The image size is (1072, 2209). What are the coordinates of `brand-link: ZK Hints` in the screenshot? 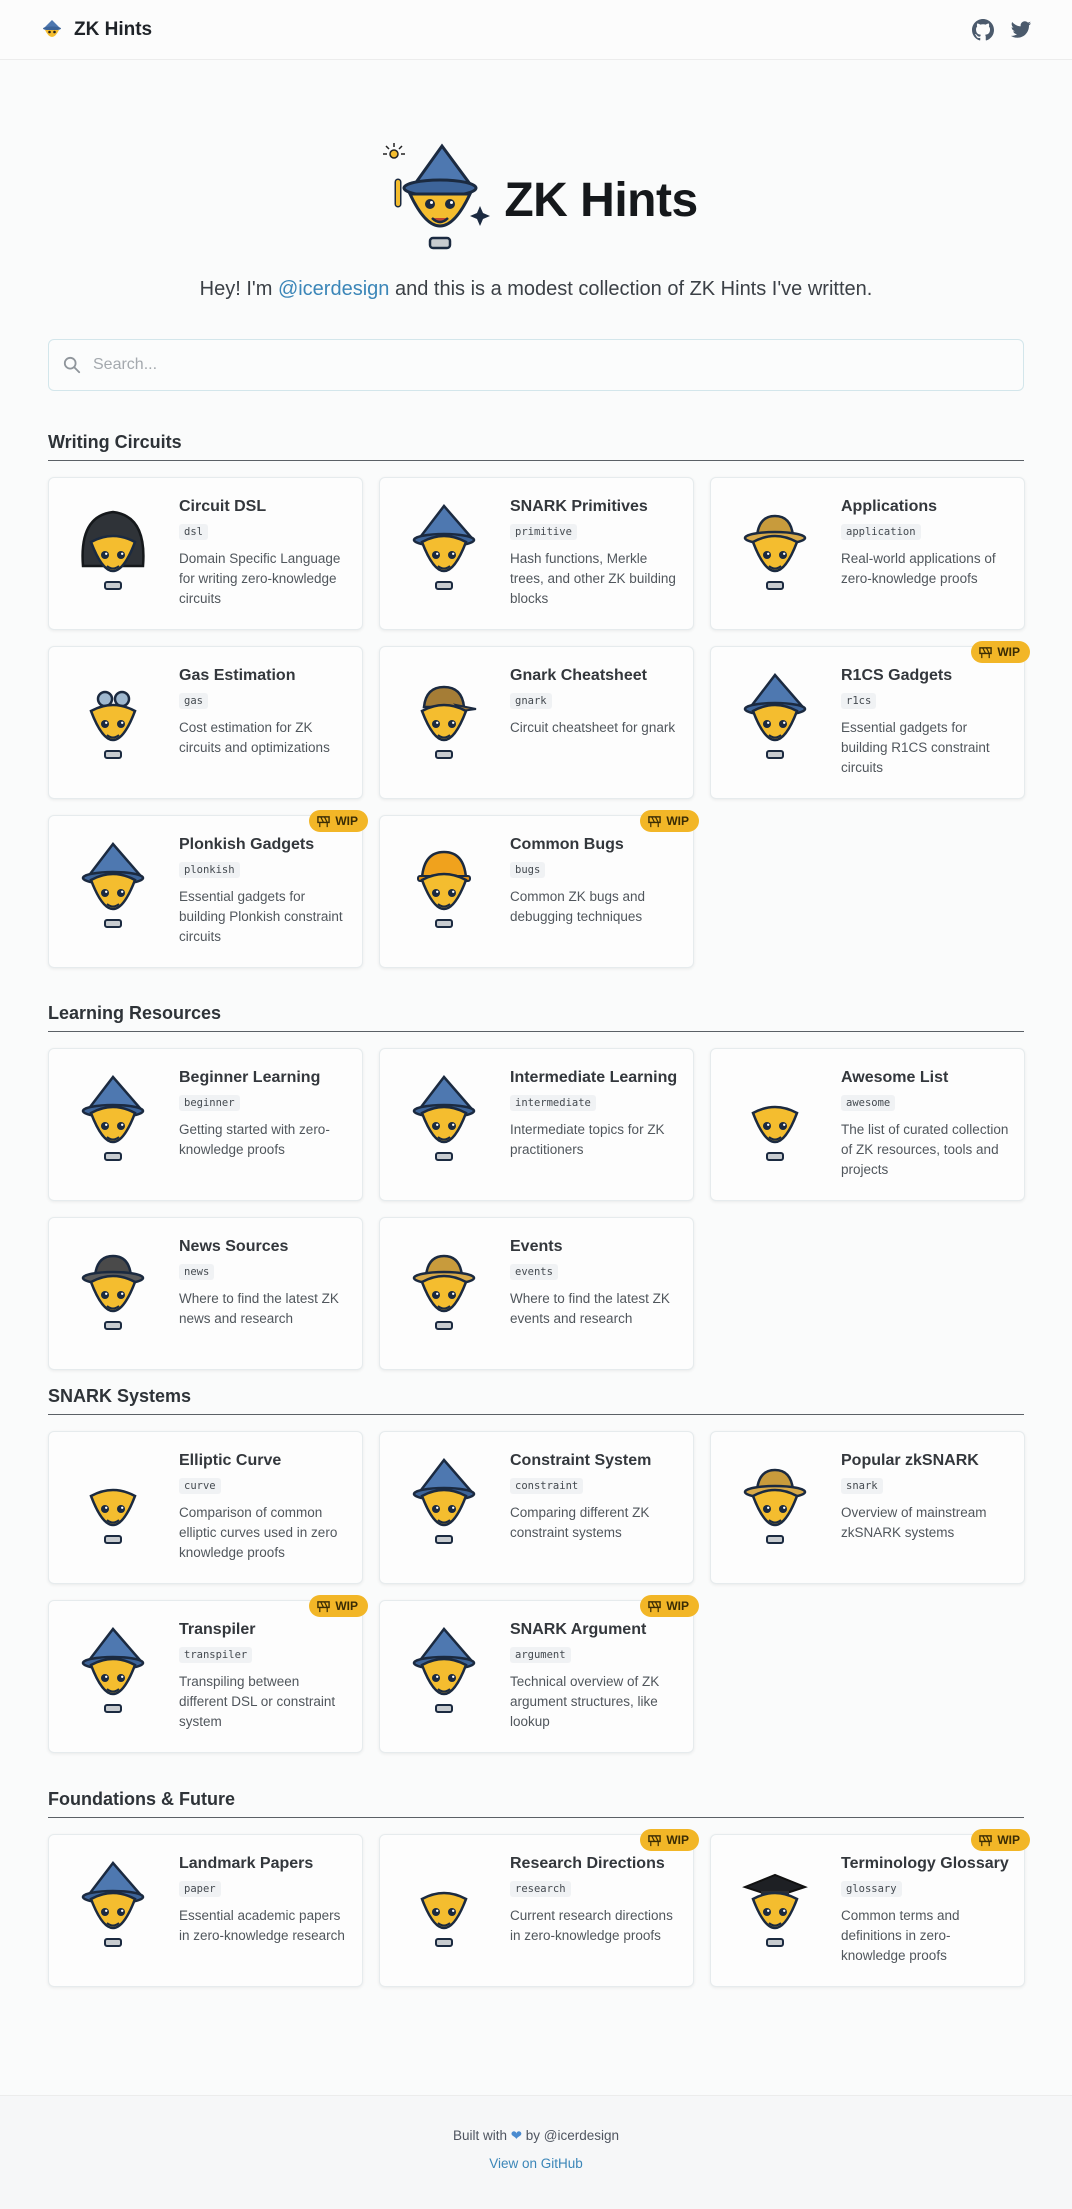 It's located at (96, 30).